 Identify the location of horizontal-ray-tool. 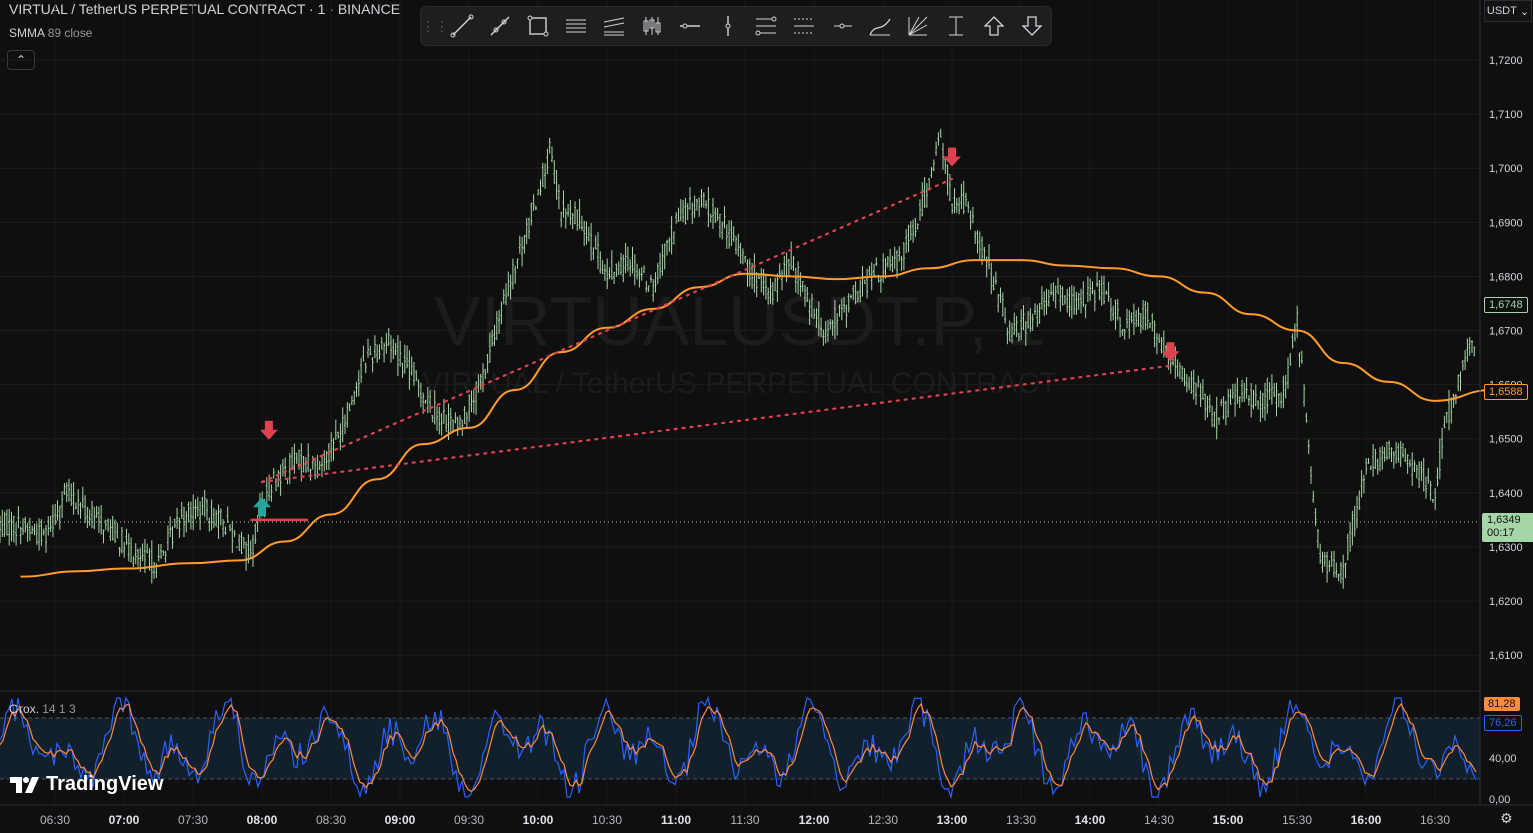
(842, 26).